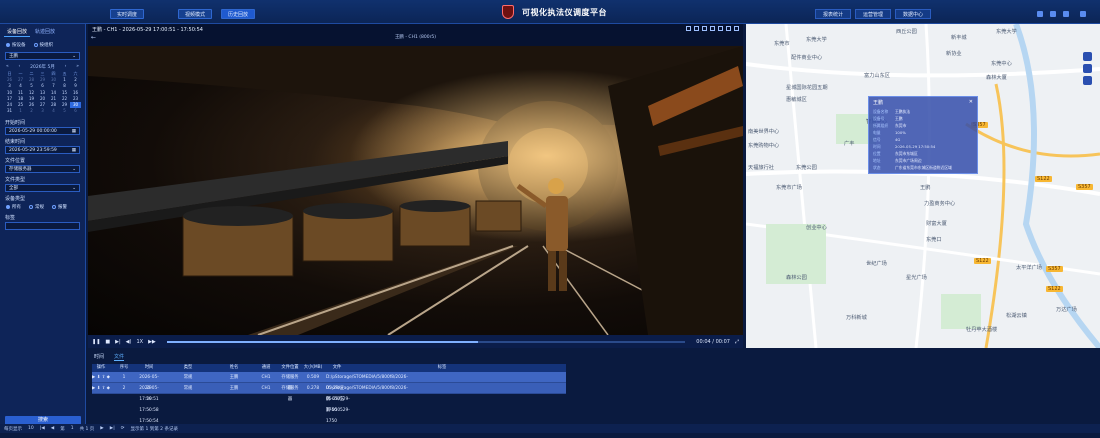 The width and height of the screenshot is (1100, 438). I want to click on locate-icon, so click(1087, 80).